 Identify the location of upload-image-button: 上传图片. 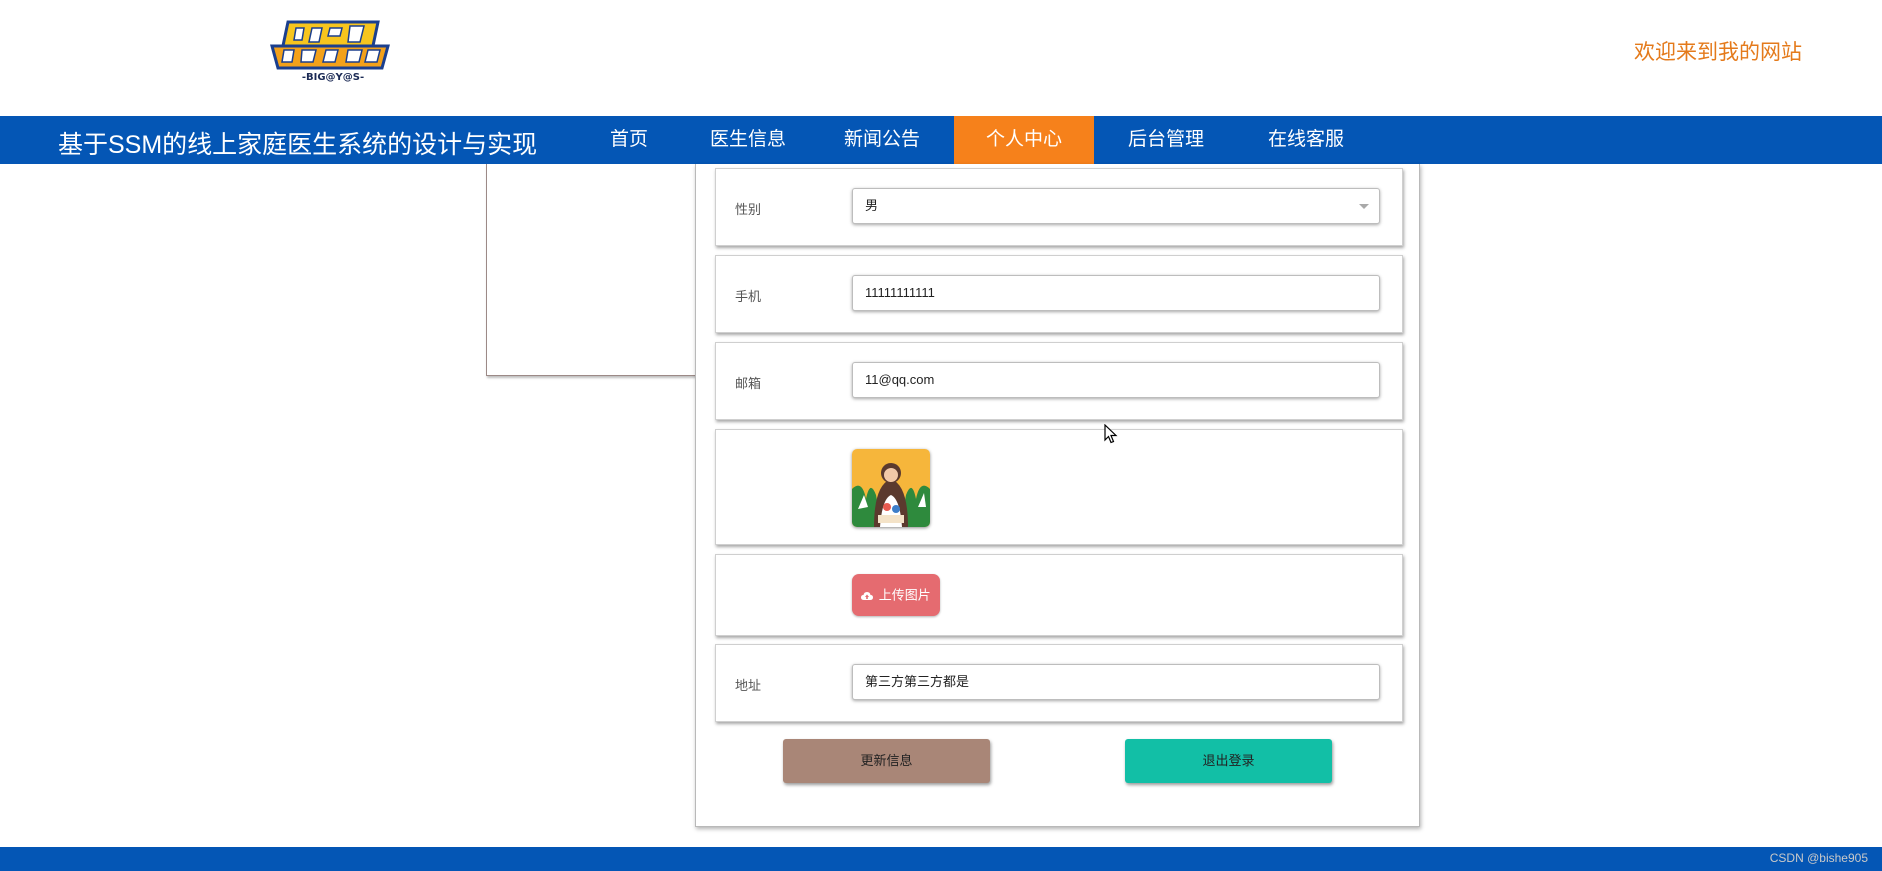
(896, 595).